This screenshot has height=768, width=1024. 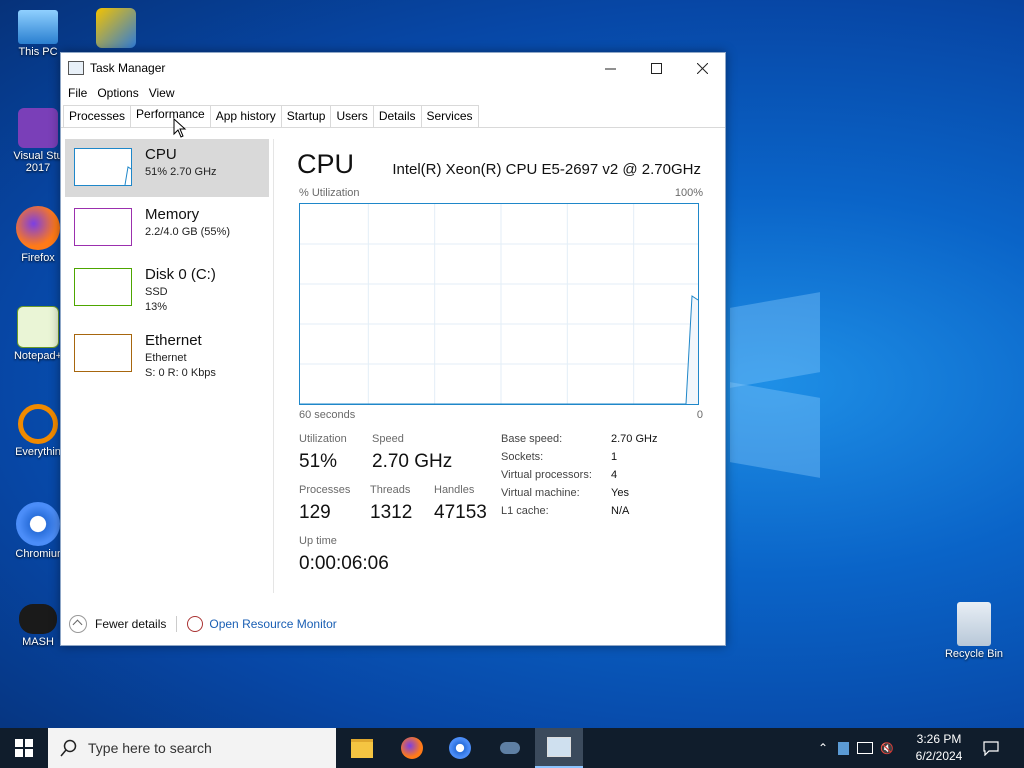 What do you see at coordinates (77, 93) in the screenshot?
I see `menu-file: File` at bounding box center [77, 93].